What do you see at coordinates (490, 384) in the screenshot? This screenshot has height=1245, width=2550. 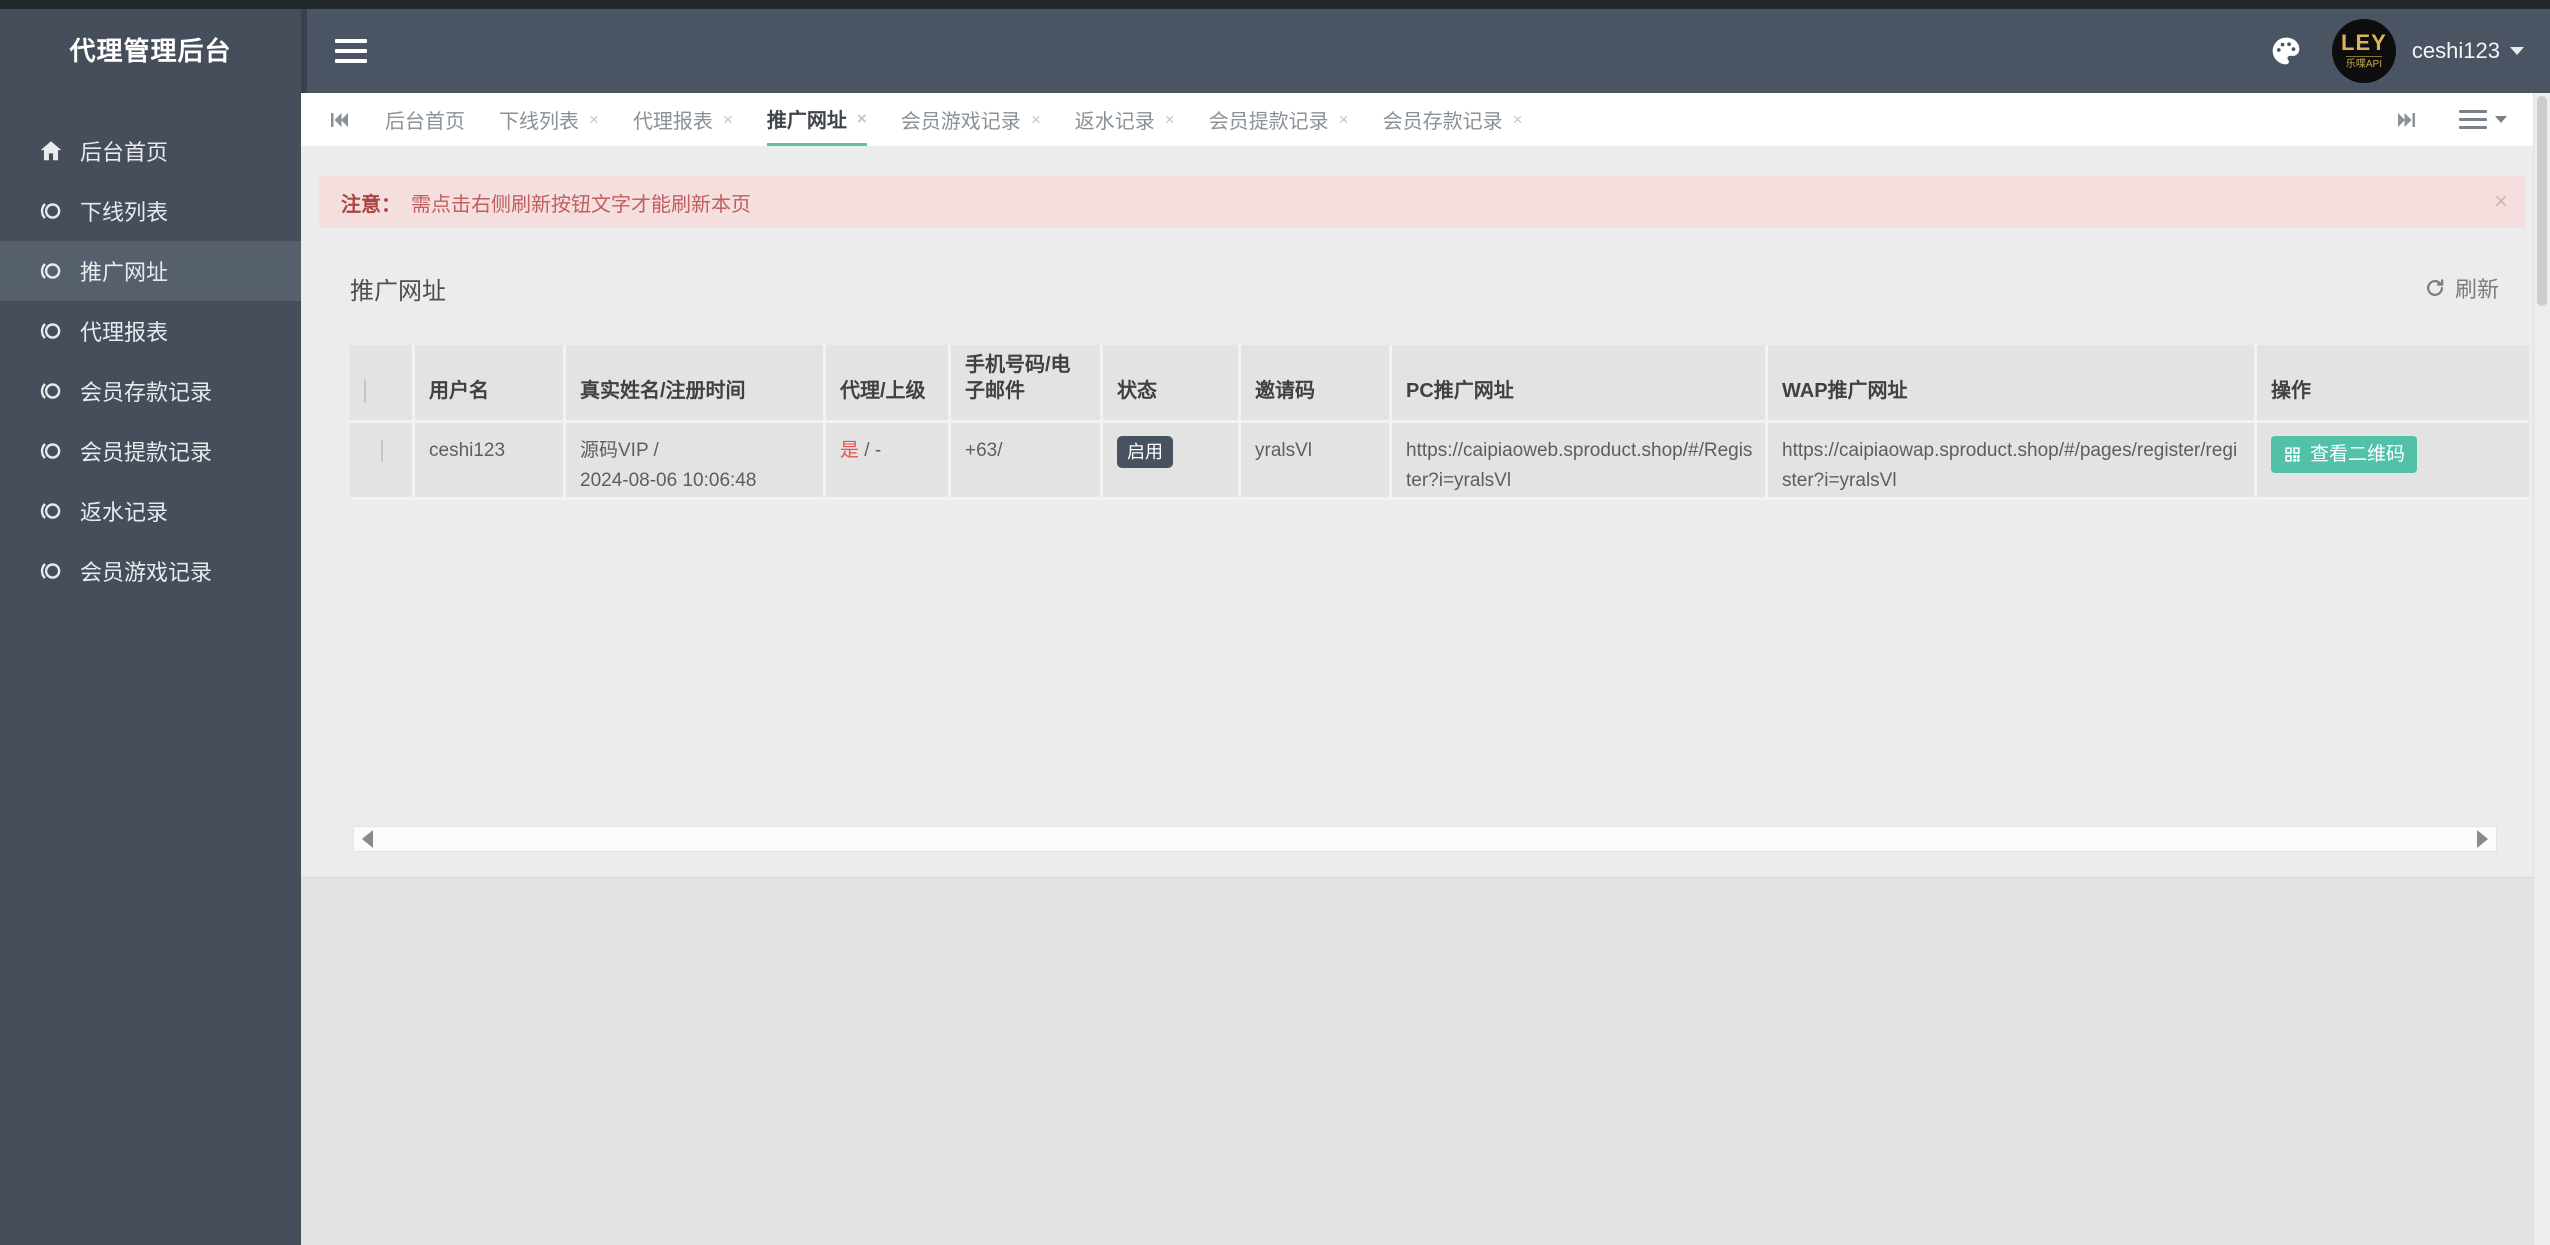 I see `col-username: 用户名` at bounding box center [490, 384].